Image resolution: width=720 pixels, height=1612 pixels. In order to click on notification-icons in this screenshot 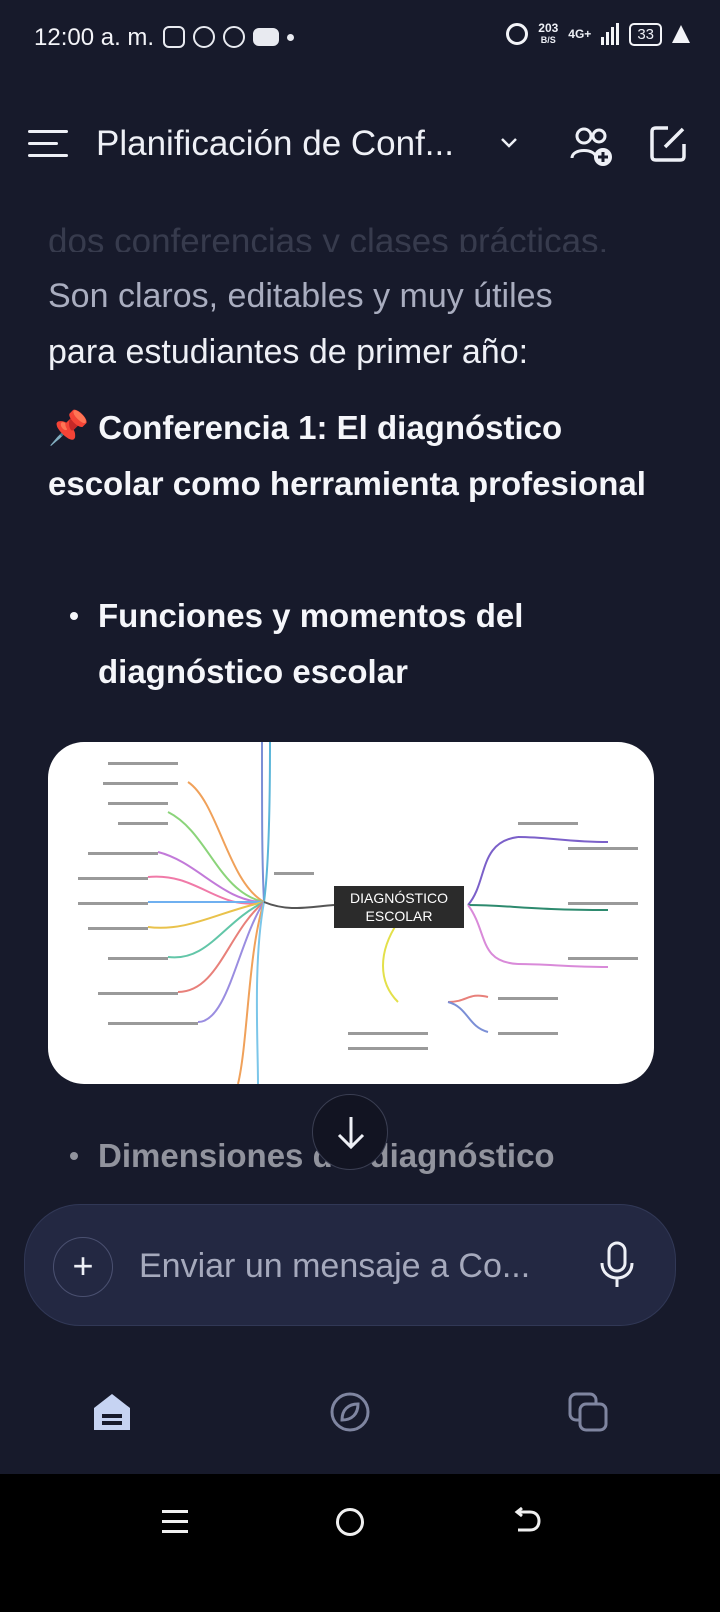, I will do `click(228, 37)`.